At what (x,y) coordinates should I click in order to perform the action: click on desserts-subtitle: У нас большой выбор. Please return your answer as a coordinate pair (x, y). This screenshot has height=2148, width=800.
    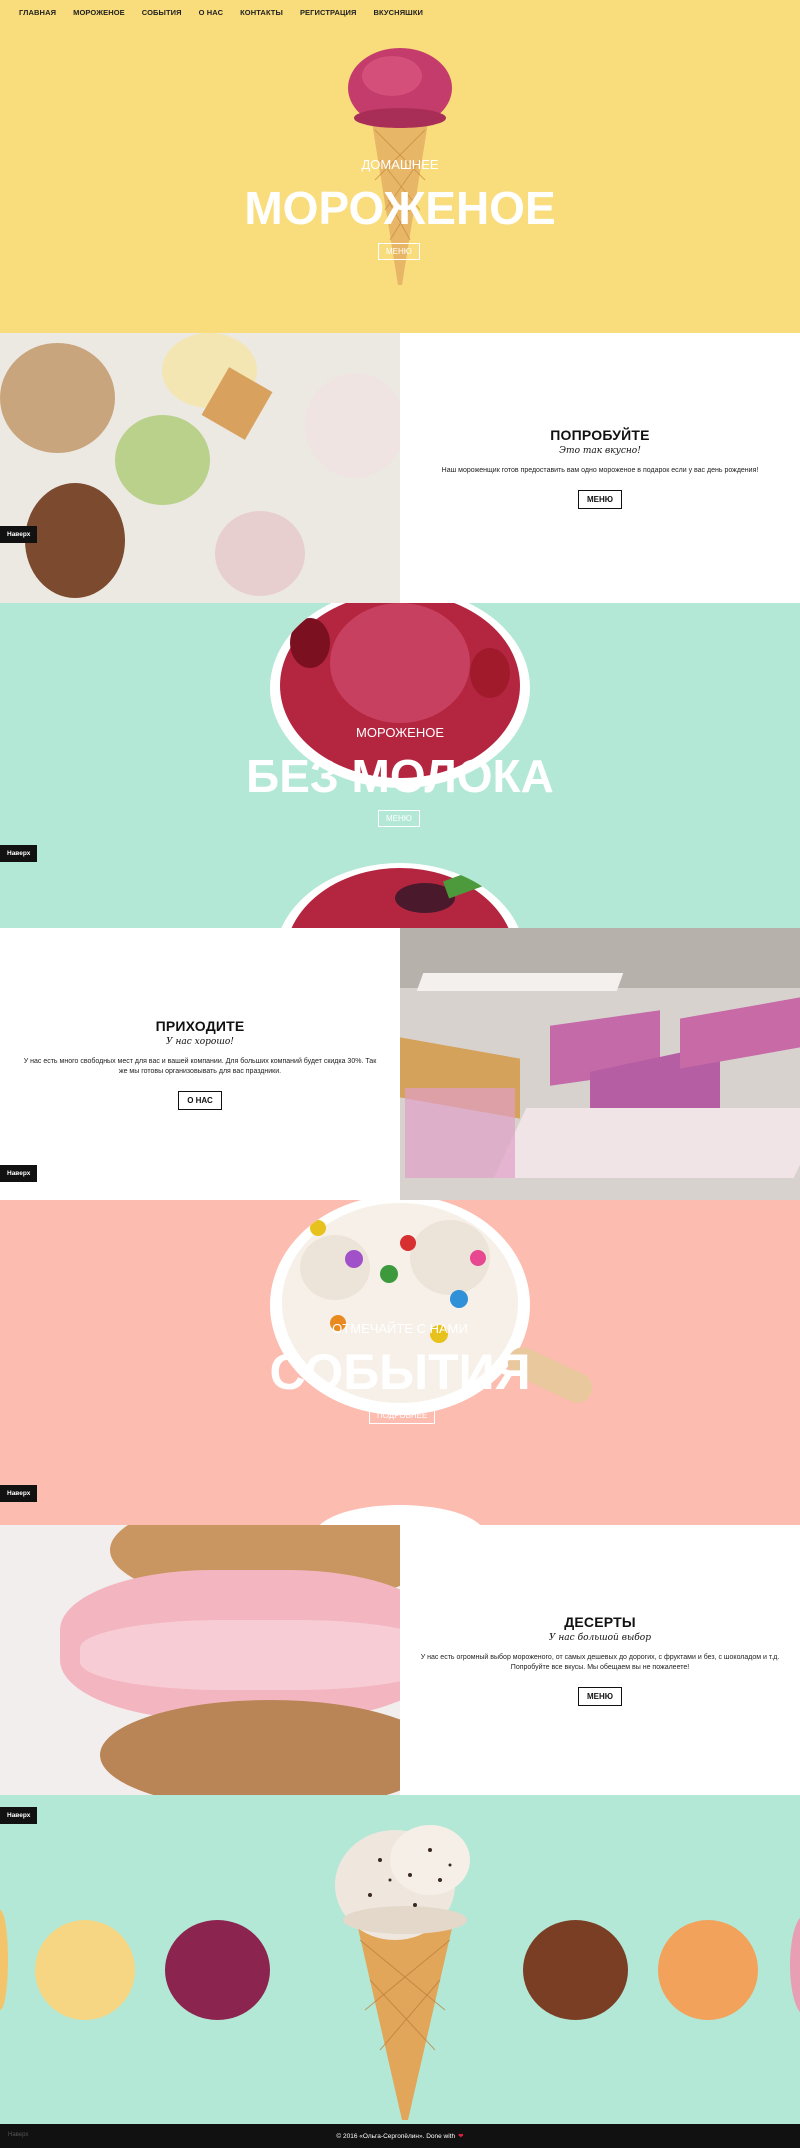
    Looking at the image, I should click on (600, 1638).